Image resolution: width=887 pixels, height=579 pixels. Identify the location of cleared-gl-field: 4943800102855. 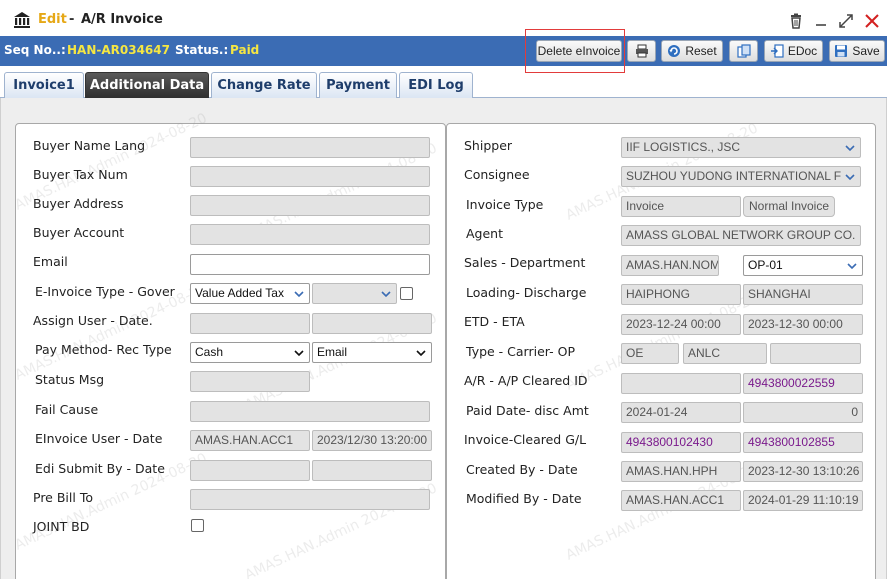
(803, 442).